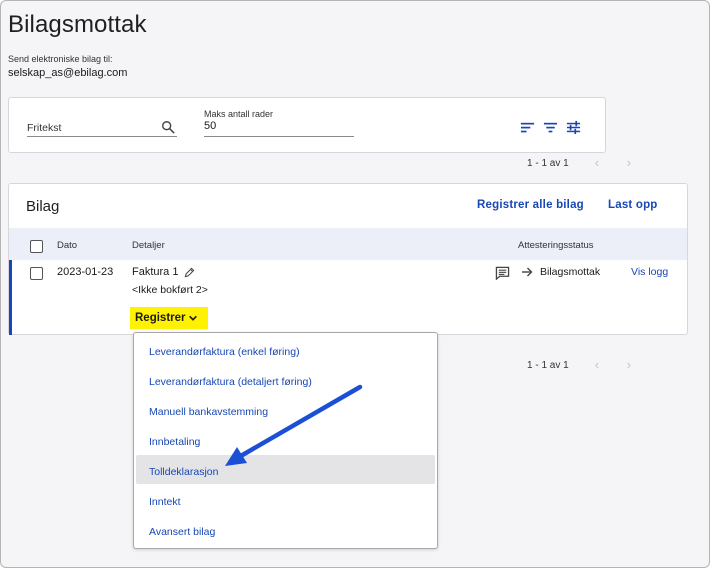  I want to click on filter-panel: Fritekst Maks antall rader 50, so click(307, 125).